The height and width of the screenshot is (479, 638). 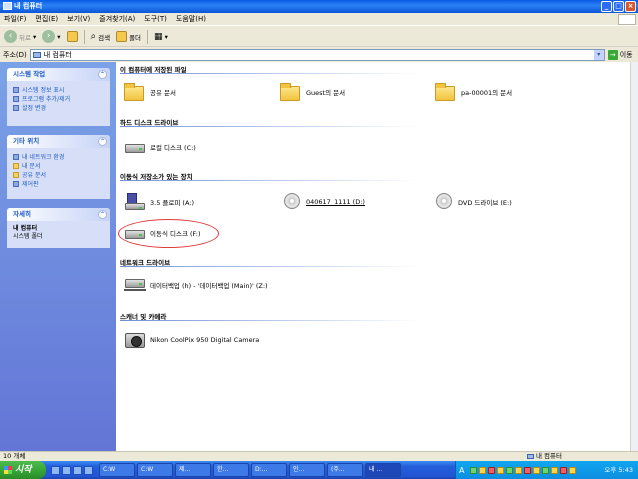 What do you see at coordinates (58, 165) in the screenshot?
I see `place-my-documents: 내 문서` at bounding box center [58, 165].